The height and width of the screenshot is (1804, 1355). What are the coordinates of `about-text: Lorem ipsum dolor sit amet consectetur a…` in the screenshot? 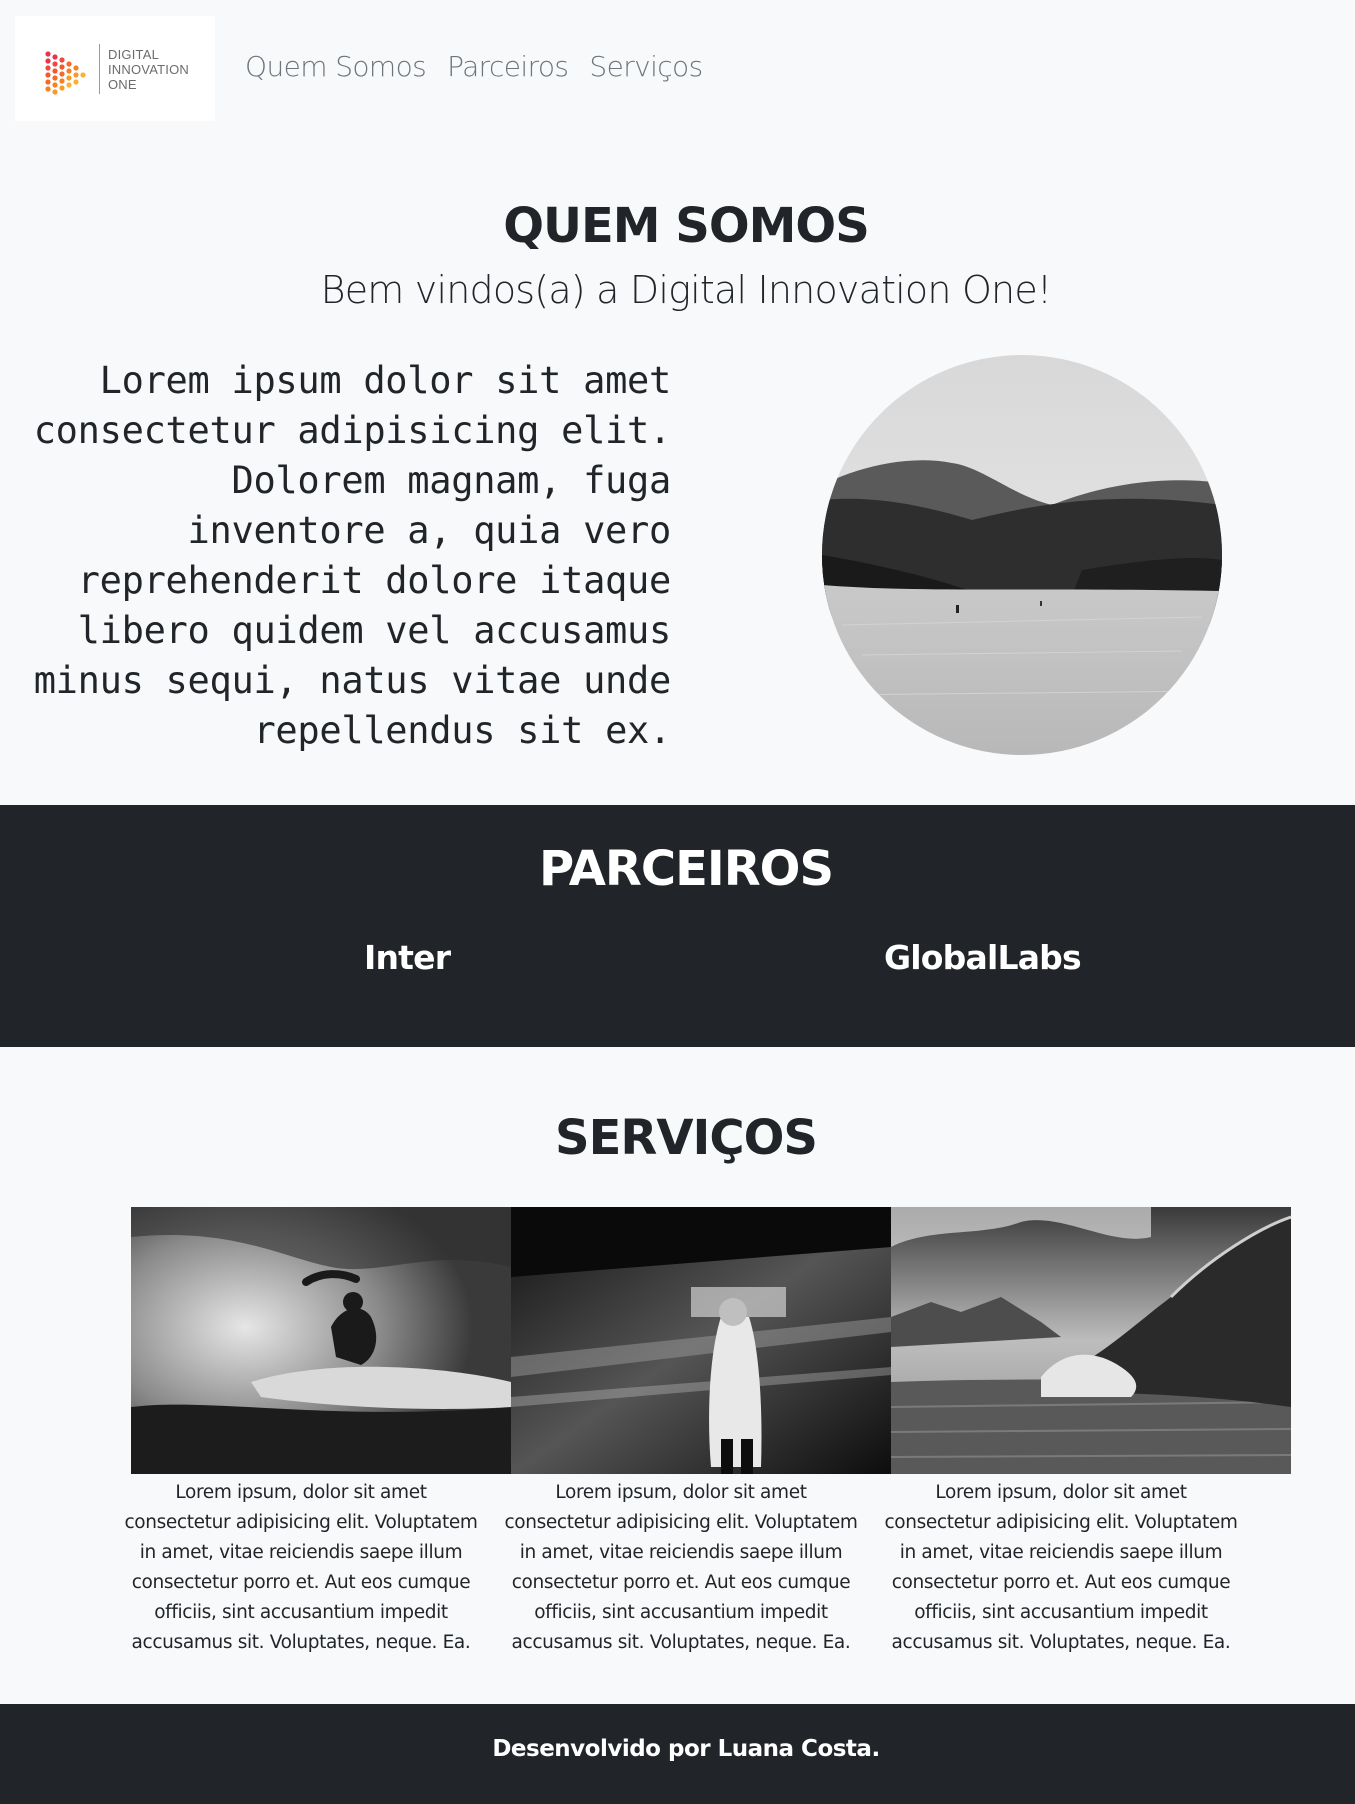 It's located at (352, 555).